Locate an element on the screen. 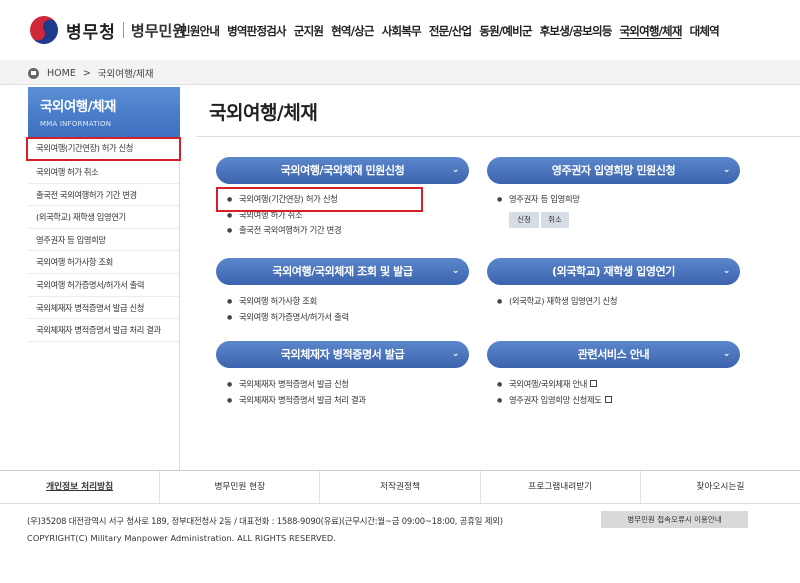 Image resolution: width=800 pixels, height=583 pixels. list-item: (외국학교) 재학생 입영연기 신청 is located at coordinates (557, 302).